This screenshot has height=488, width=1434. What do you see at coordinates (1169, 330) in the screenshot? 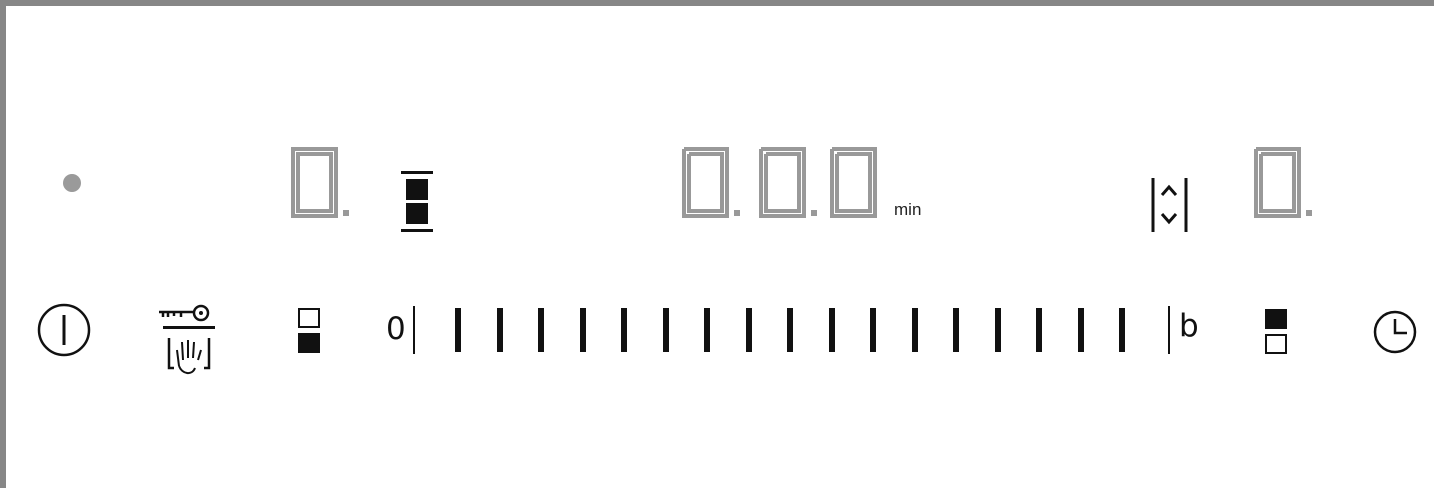
I see `slider-end-marker` at bounding box center [1169, 330].